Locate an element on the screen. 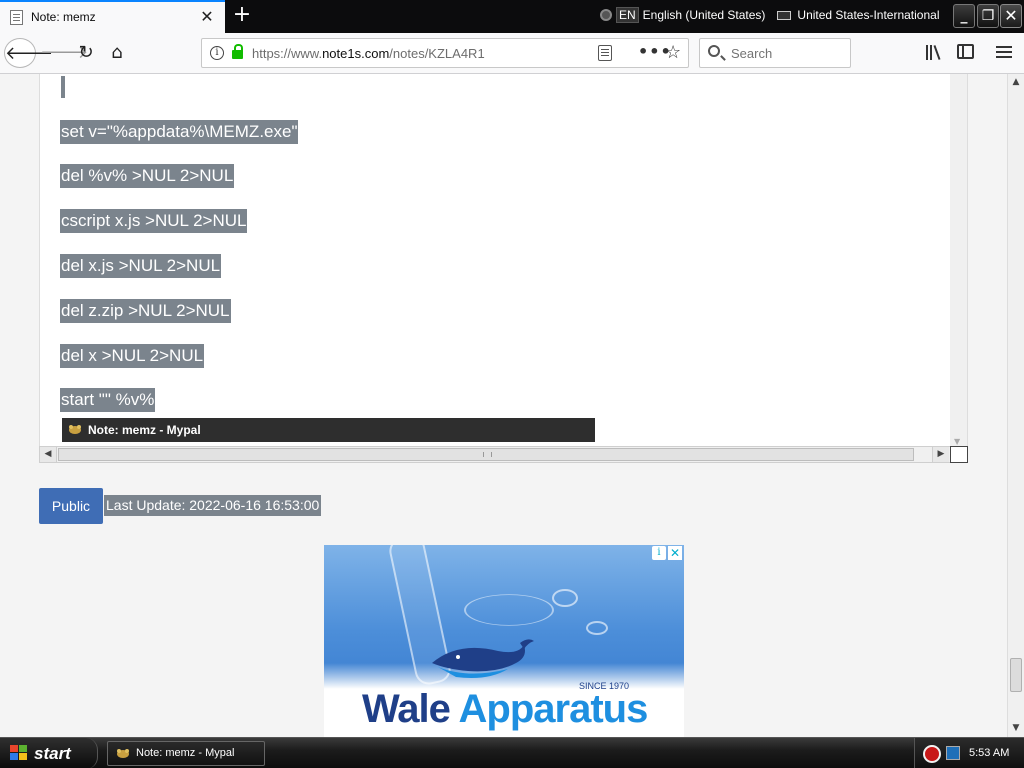 The width and height of the screenshot is (1024, 768). url-text: https://www.note1s.com/notes/KZLA4R1 is located at coordinates (368, 53).